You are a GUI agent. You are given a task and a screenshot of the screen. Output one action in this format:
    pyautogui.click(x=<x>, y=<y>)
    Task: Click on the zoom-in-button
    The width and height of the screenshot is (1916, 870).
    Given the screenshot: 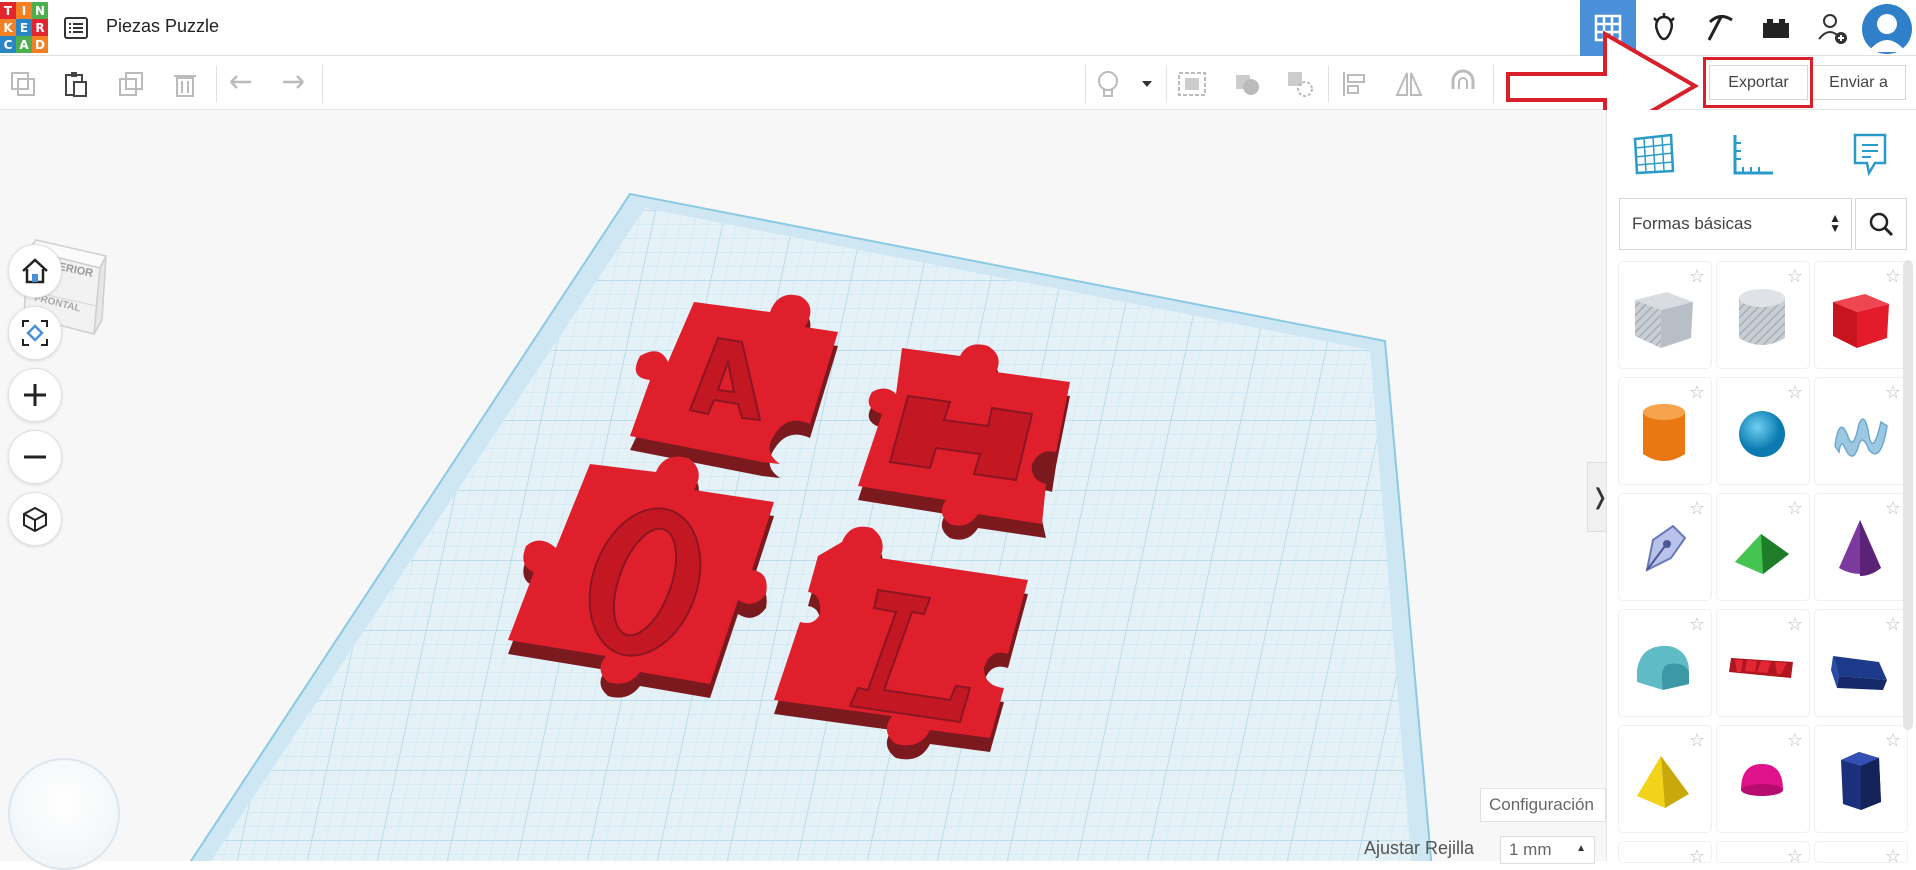 What is the action you would take?
    pyautogui.click(x=35, y=395)
    